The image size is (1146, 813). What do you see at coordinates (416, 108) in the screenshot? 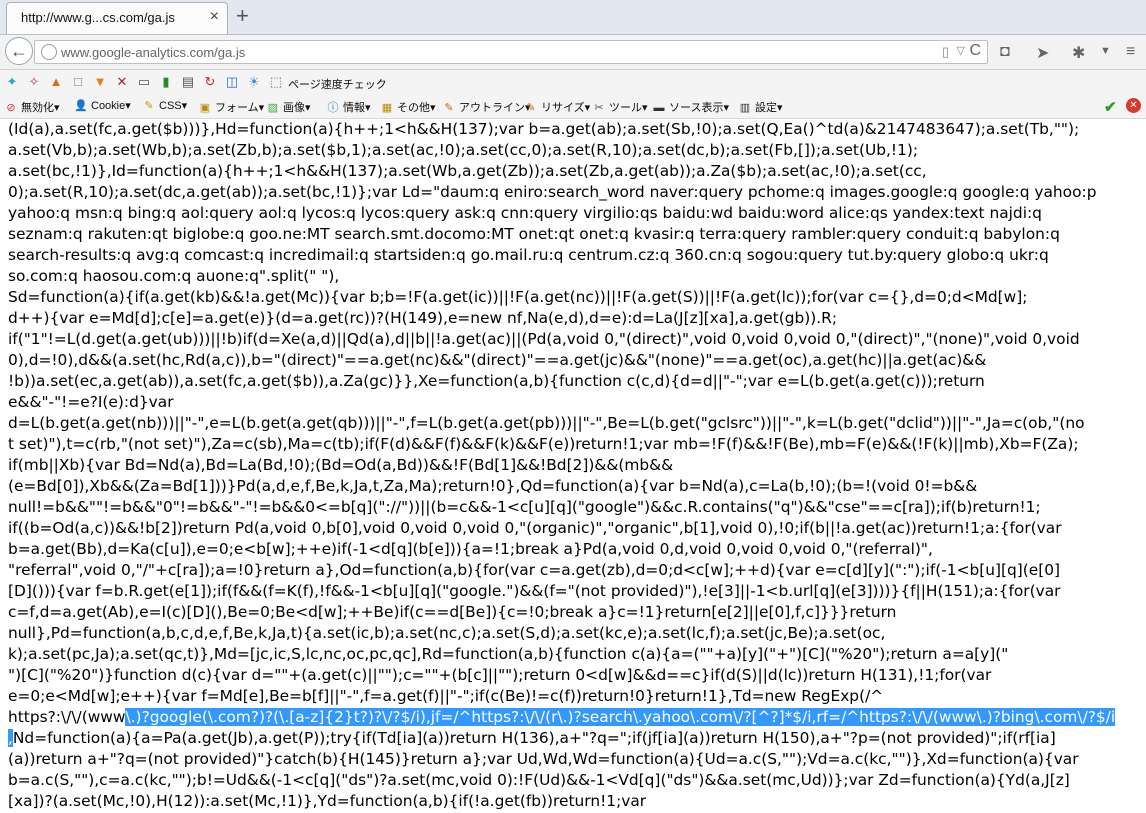
I see `devbar-label: その他▾` at bounding box center [416, 108].